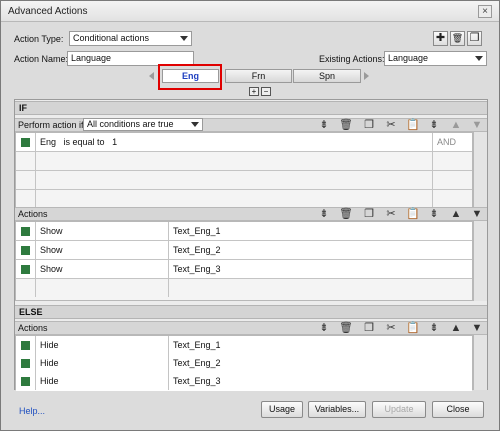  Describe the element at coordinates (480, 169) in the screenshot. I see `conditions-scrollbar` at that location.